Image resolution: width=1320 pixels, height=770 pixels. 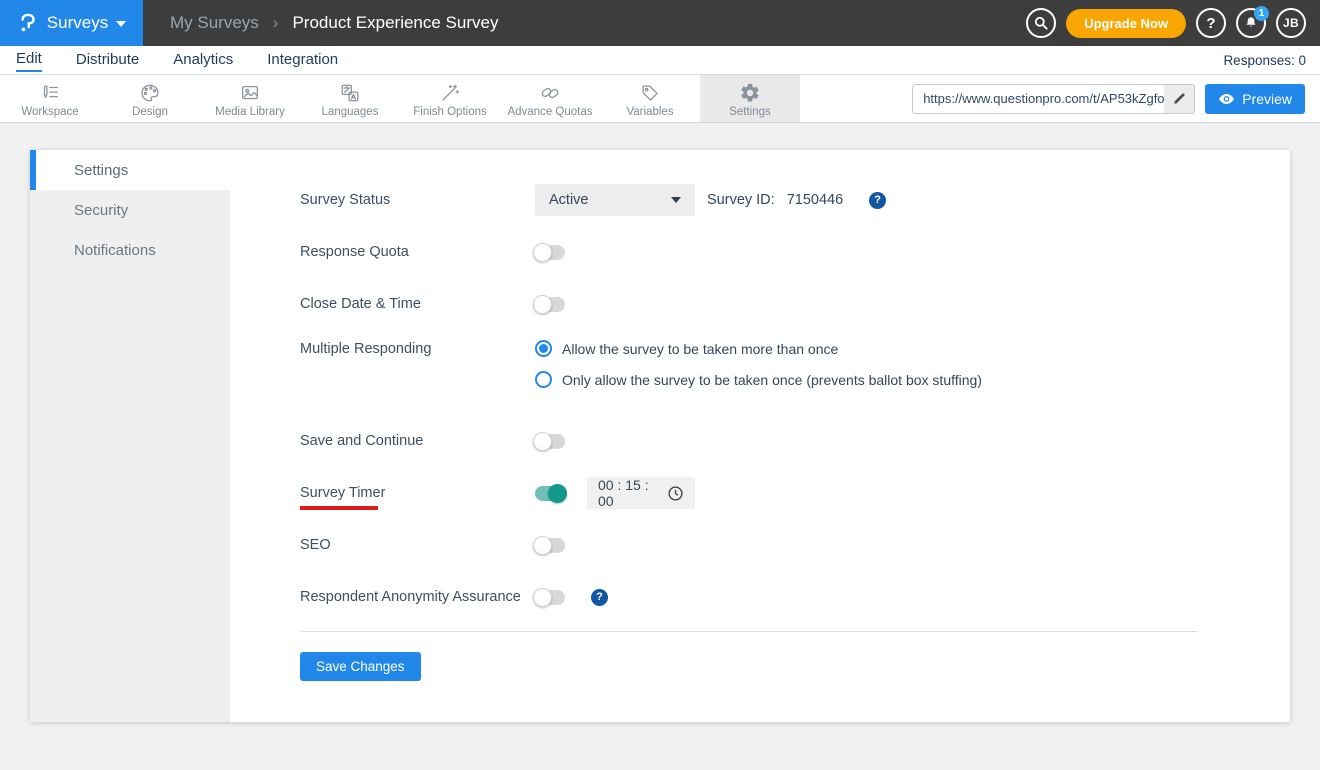 What do you see at coordinates (549, 304) in the screenshot?
I see `close-date-toggle` at bounding box center [549, 304].